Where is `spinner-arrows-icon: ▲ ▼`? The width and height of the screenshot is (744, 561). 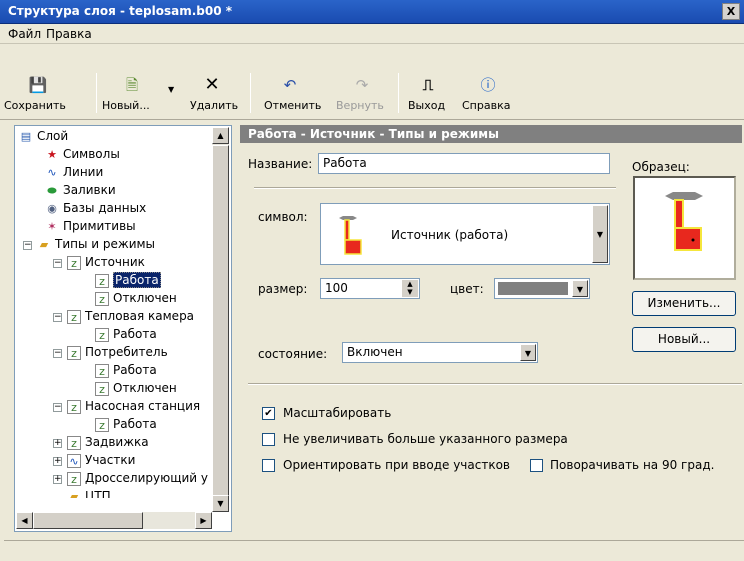
spinner-arrows-icon: ▲ ▼ is located at coordinates (410, 288).